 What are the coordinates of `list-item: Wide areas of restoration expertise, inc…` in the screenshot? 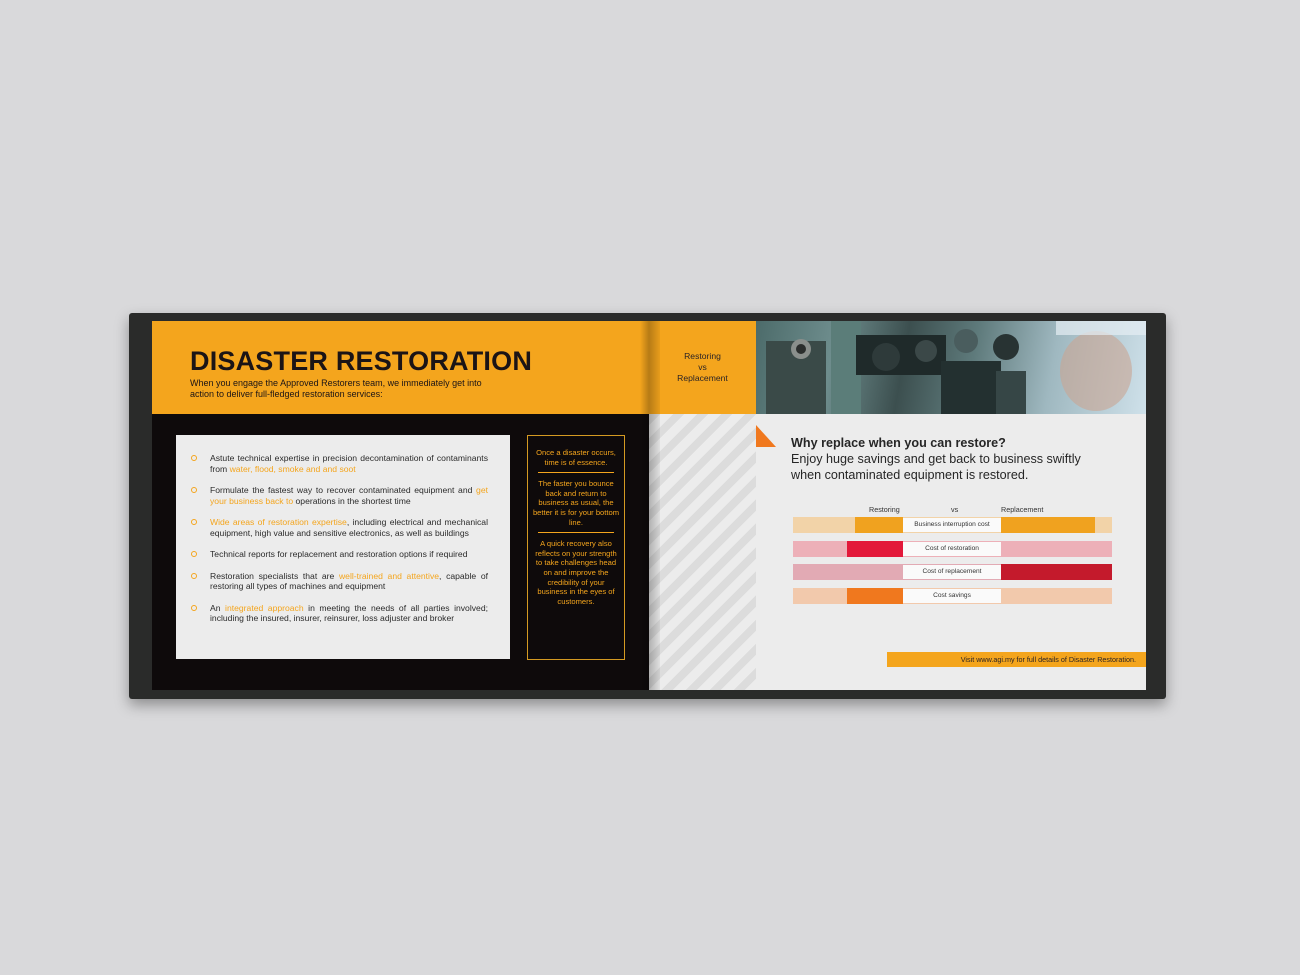 It's located at (339, 527).